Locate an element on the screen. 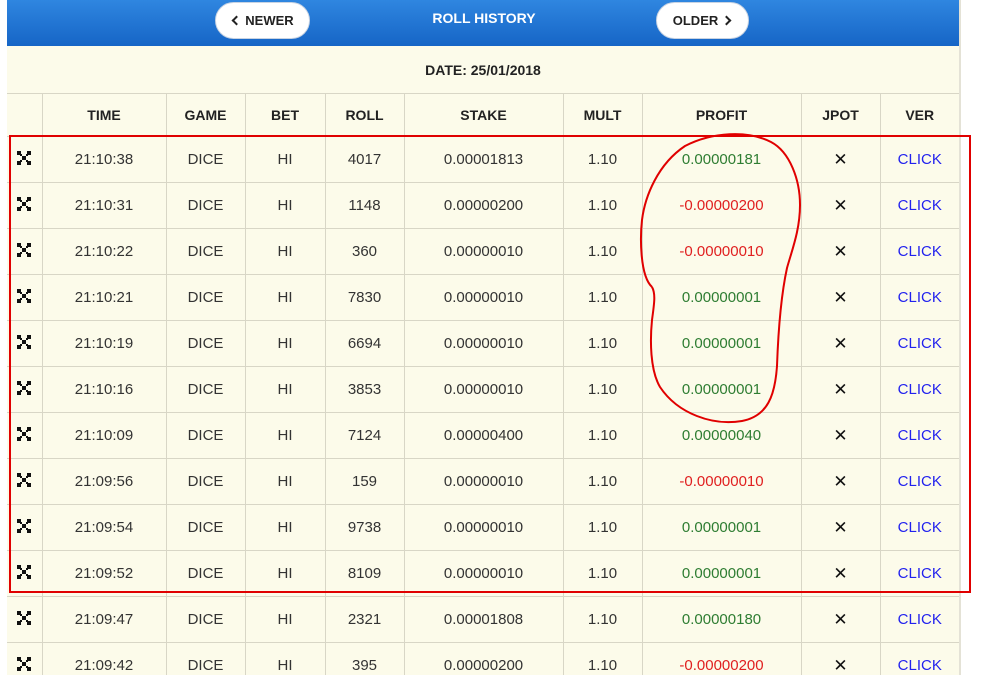 Image resolution: width=998 pixels, height=675 pixels. roll-cell: 9738 is located at coordinates (364, 527).